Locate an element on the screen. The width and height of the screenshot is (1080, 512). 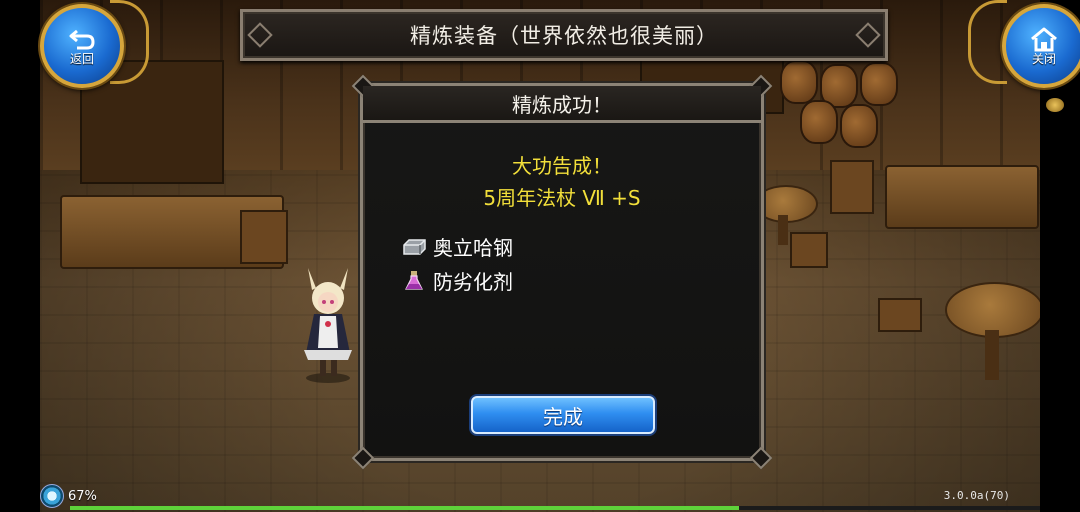
back-button: 返回 is located at coordinates (82, 46).